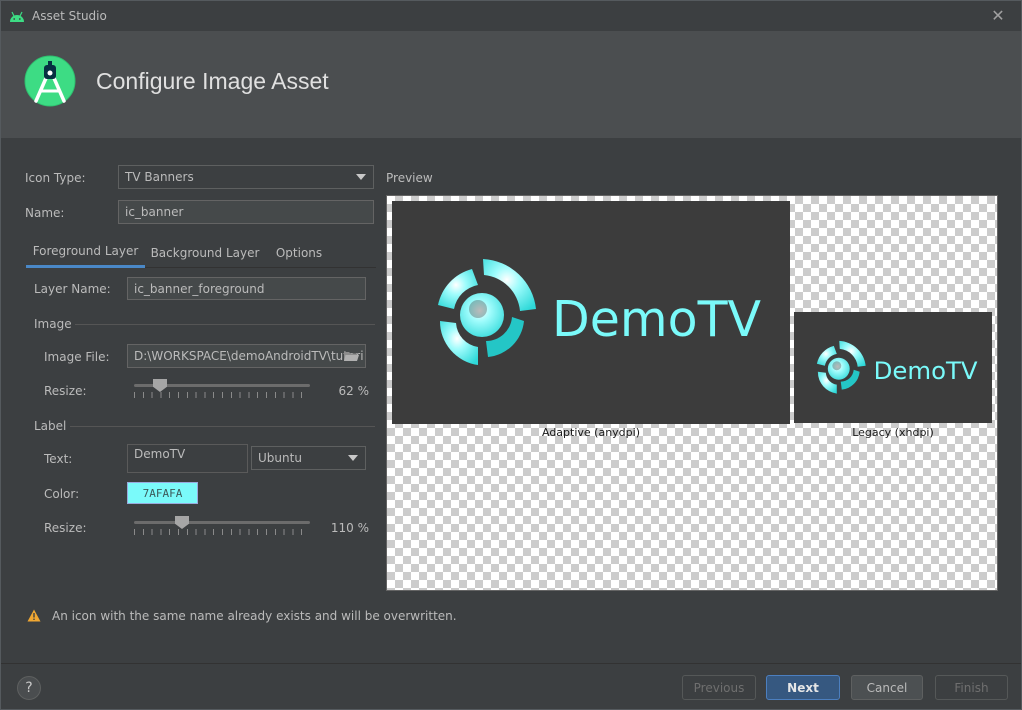 The image size is (1022, 710). I want to click on legacy-banner-preview: DemoTV, so click(893, 367).